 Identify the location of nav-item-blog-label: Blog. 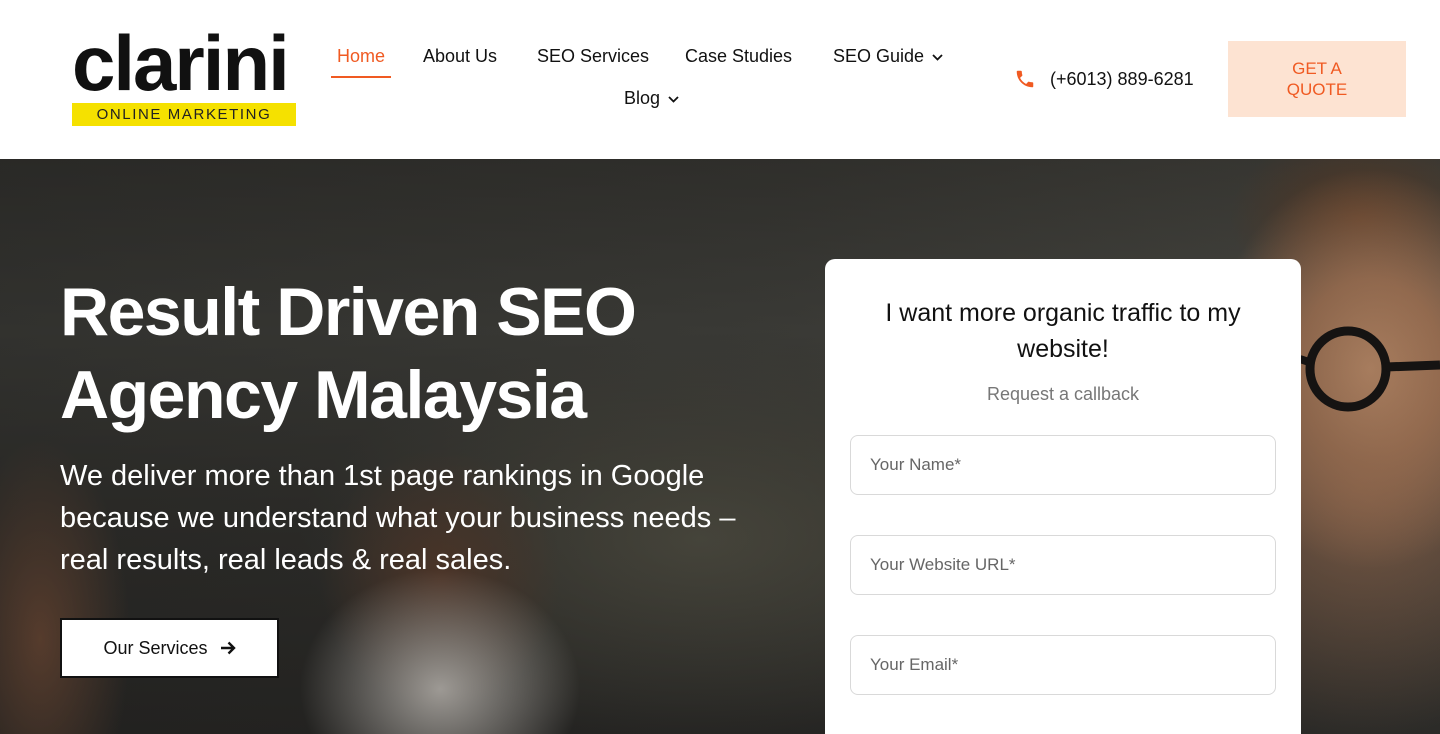
(642, 98).